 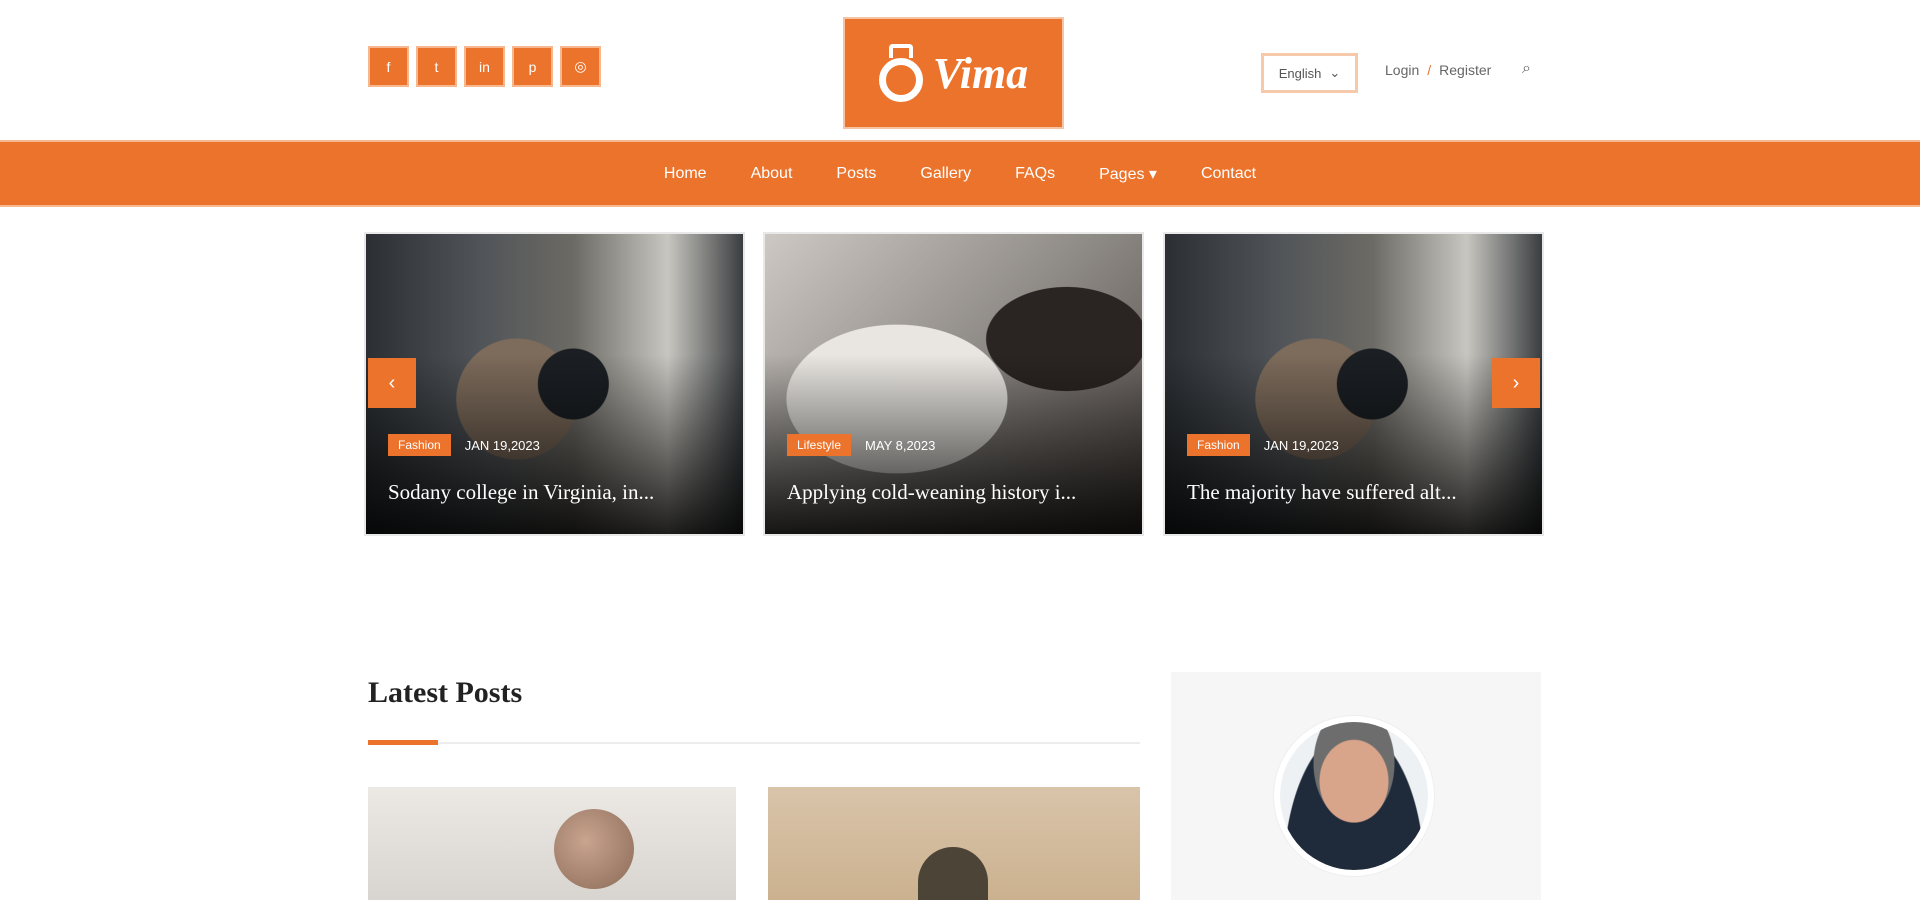 I want to click on chevron-down-icon: ⌄, so click(x=1335, y=72).